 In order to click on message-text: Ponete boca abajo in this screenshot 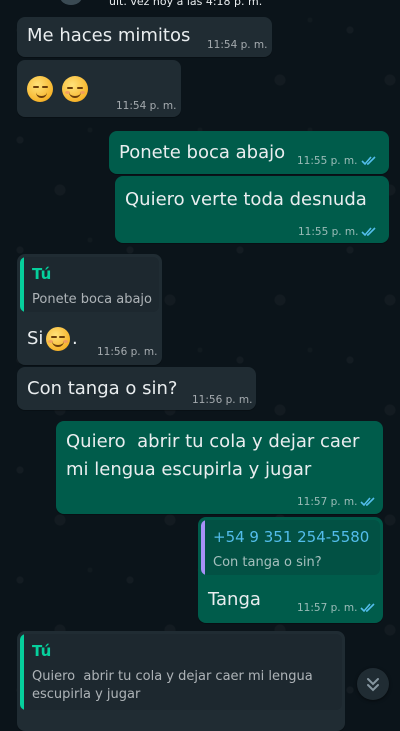, I will do `click(202, 152)`.